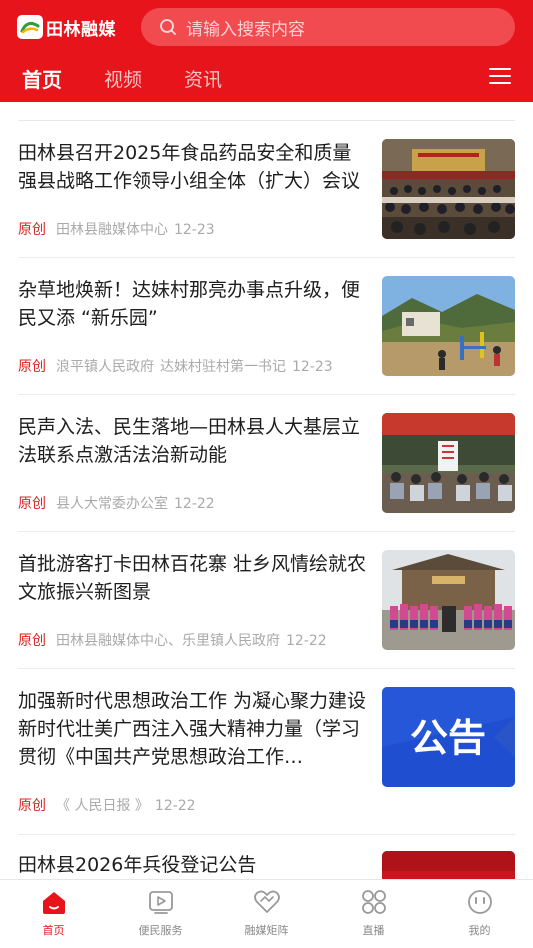 This screenshot has height=948, width=533. I want to click on tab-news: 资讯, so click(203, 78).